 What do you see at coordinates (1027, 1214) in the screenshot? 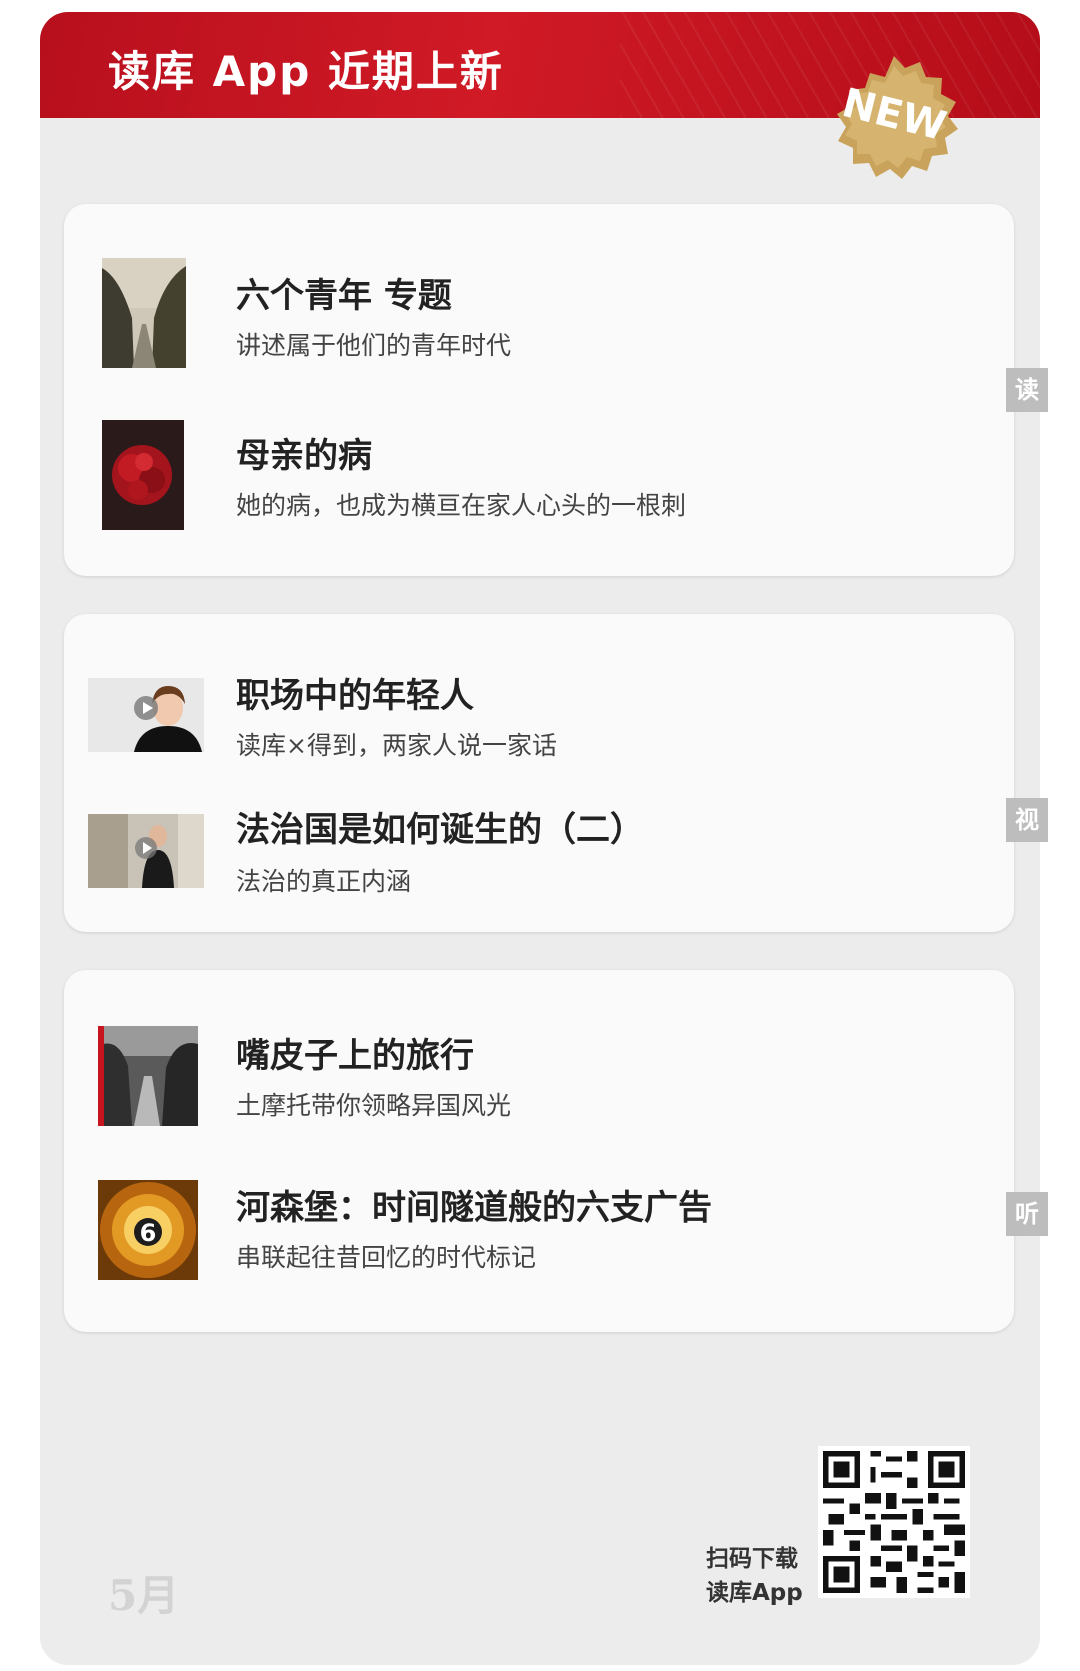
I see `tab-listen: 听` at bounding box center [1027, 1214].